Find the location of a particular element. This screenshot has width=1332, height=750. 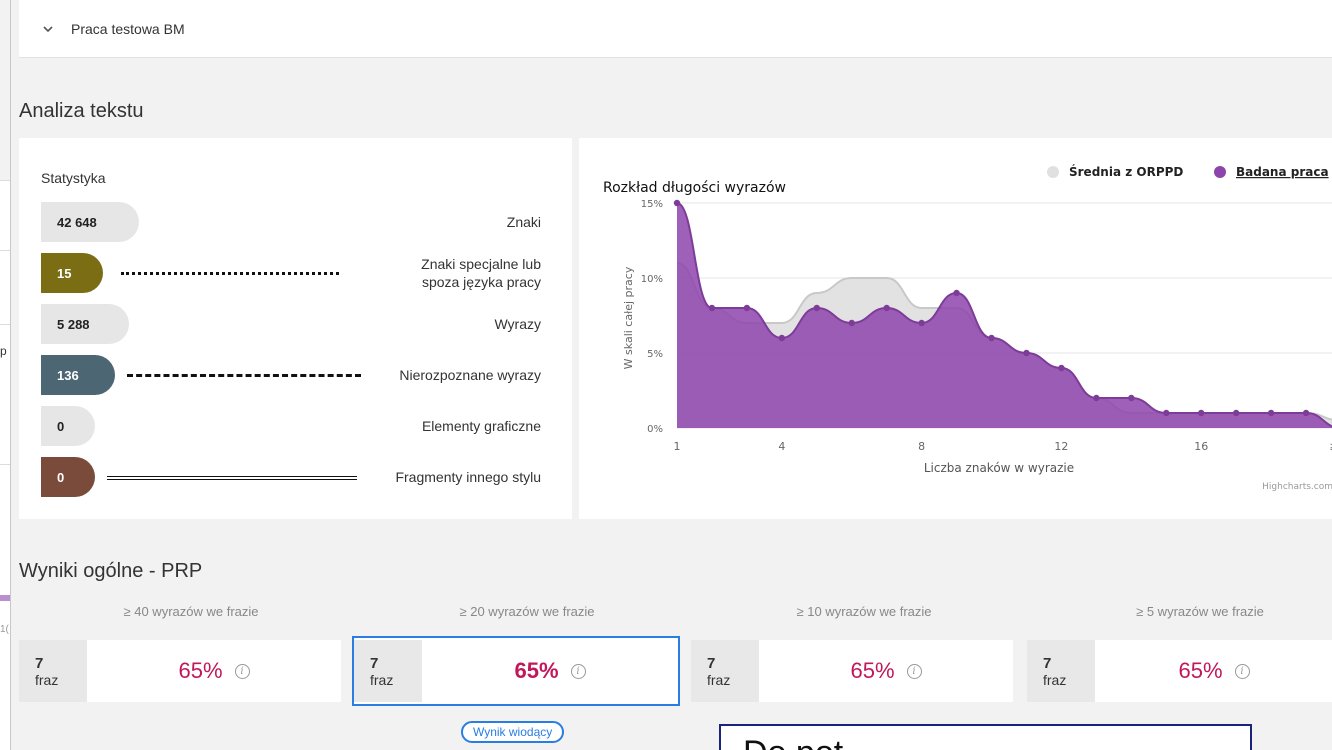

stat-value-pill: 136 is located at coordinates (78, 375).